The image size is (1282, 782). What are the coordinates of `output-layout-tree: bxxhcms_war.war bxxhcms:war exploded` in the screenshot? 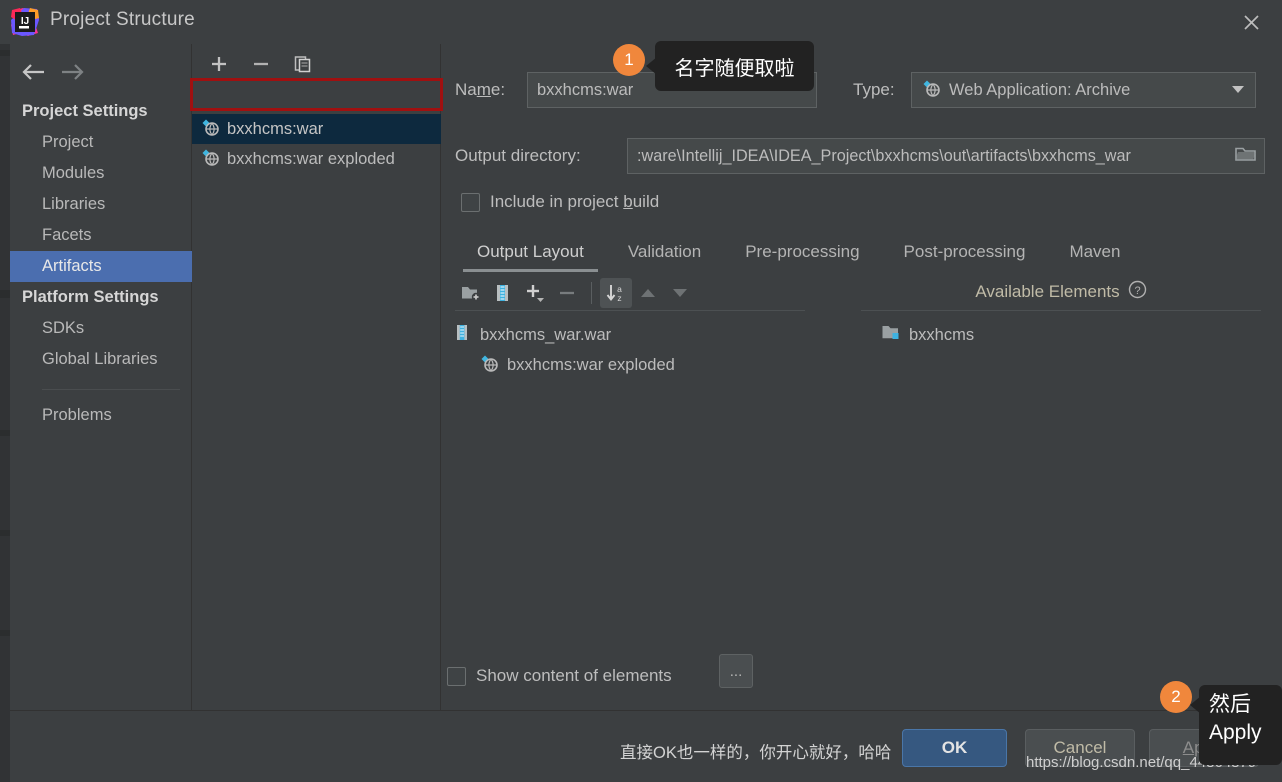 It's located at (653, 350).